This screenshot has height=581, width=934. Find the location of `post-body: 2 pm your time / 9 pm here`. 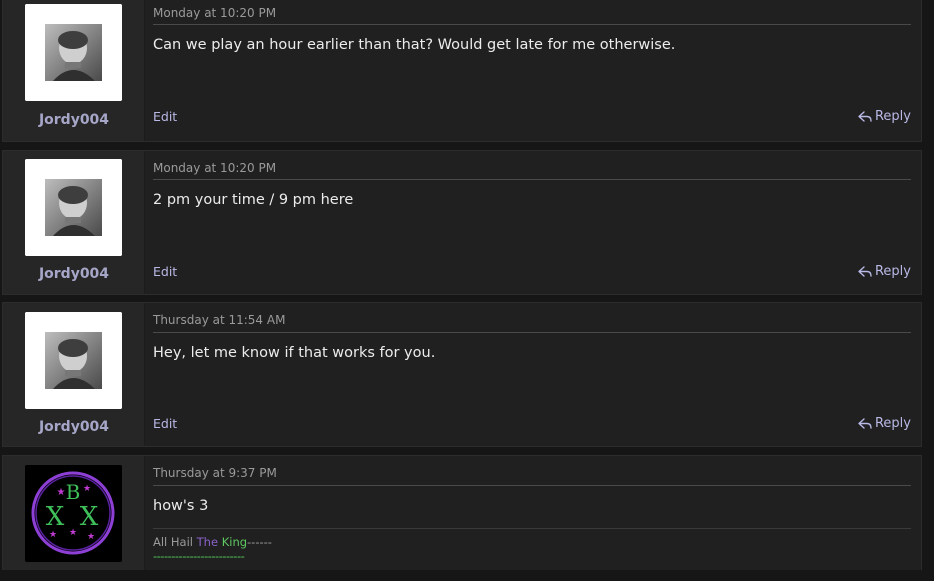

post-body: 2 pm your time / 9 pm here is located at coordinates (253, 200).